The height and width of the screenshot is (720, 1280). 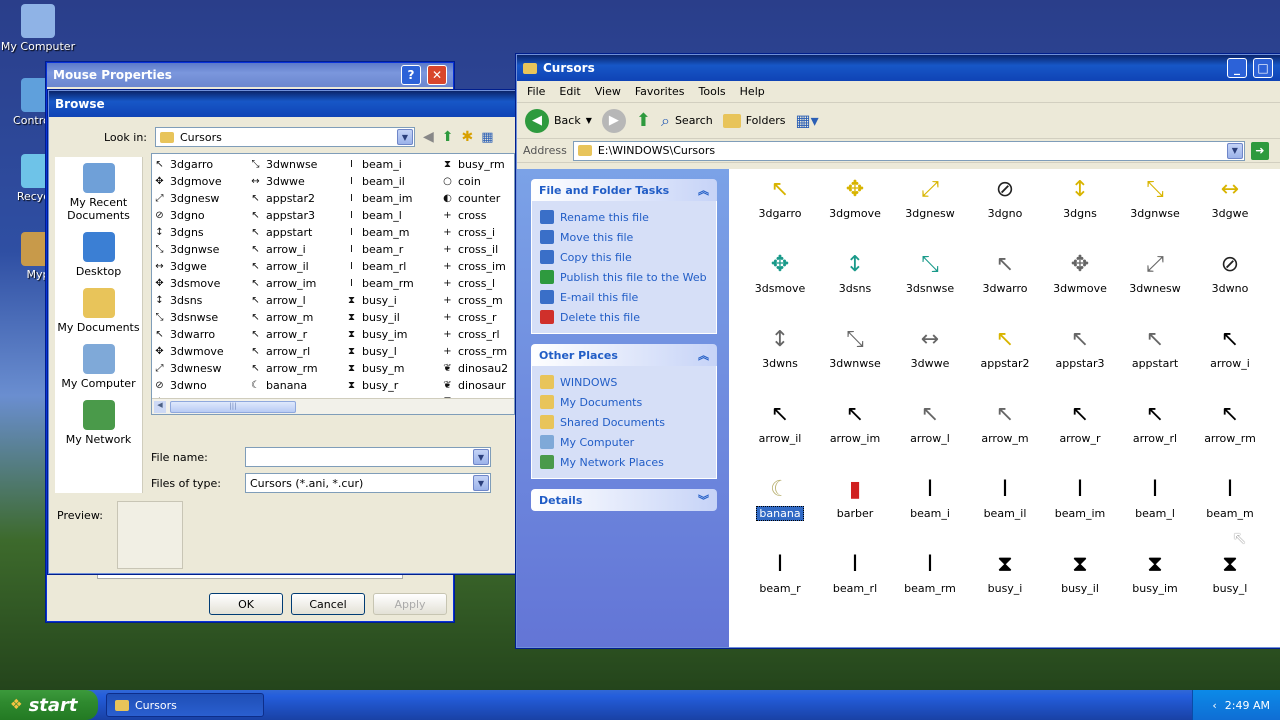 What do you see at coordinates (368, 483) in the screenshot?
I see `files-of-type-select: Cursors (*.ani, *.cur) ▼` at bounding box center [368, 483].